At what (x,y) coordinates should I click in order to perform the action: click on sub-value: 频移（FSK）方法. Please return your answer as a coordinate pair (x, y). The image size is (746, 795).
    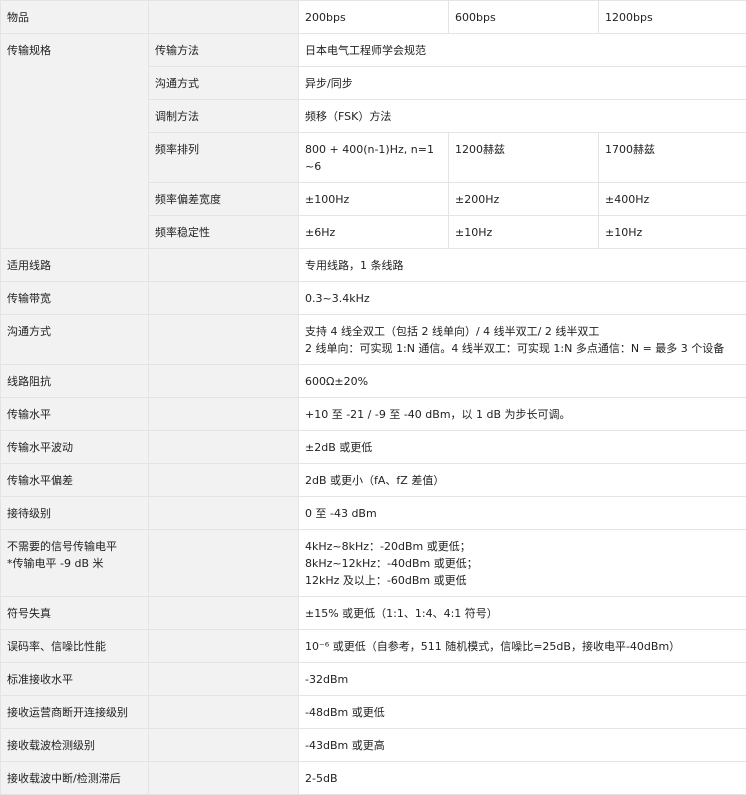
    Looking at the image, I should click on (522, 116).